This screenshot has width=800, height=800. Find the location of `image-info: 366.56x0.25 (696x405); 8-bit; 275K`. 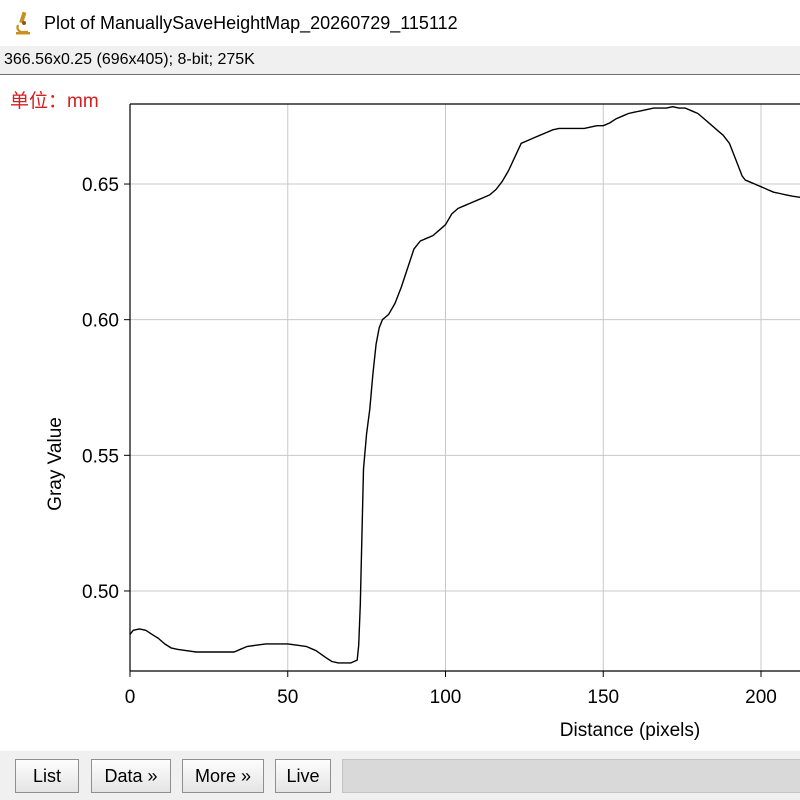

image-info: 366.56x0.25 (696x405); 8-bit; 275K is located at coordinates (129, 59).